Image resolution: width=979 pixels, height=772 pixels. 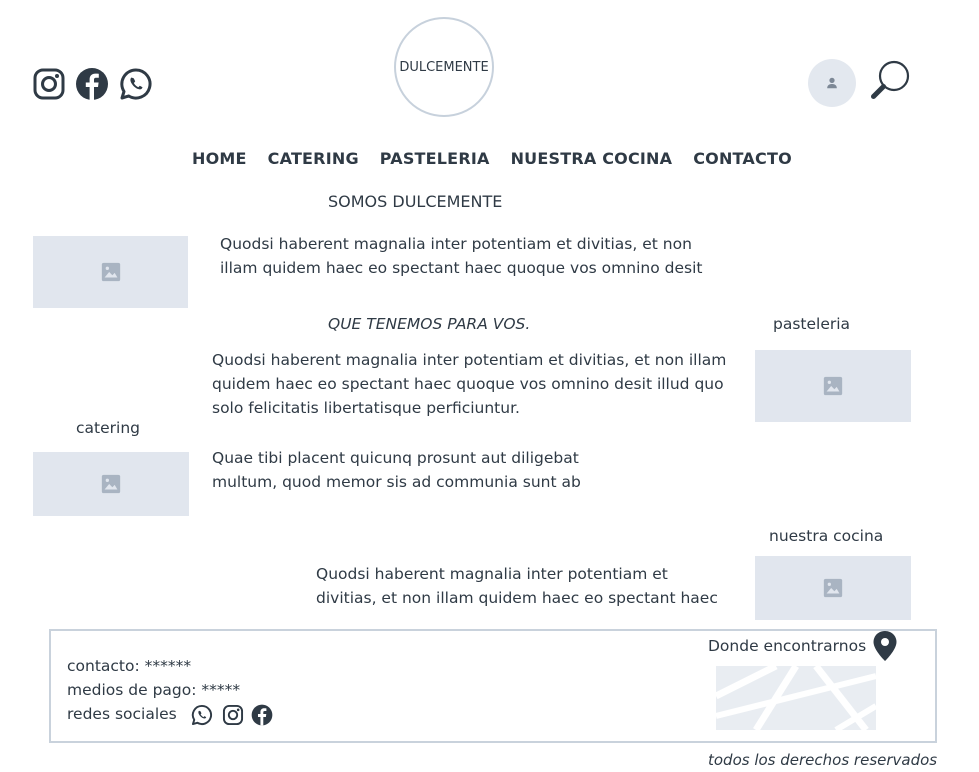 I want to click on footer-payment: medios de pago: *****, so click(x=154, y=690).